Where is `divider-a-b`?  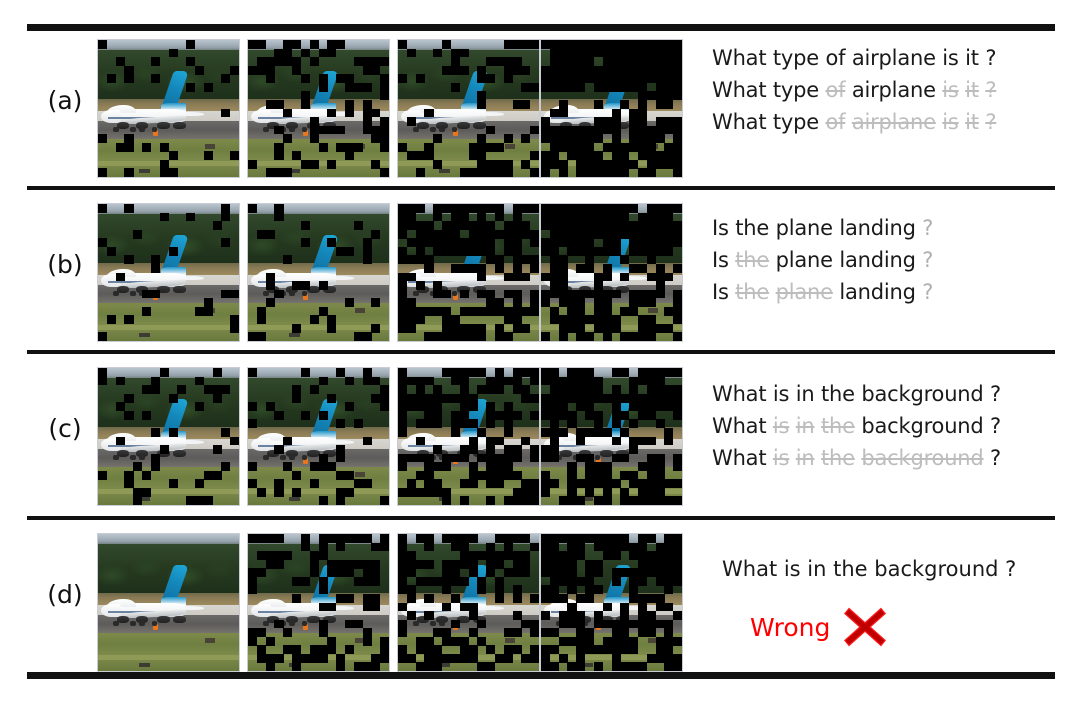 divider-a-b is located at coordinates (541, 188).